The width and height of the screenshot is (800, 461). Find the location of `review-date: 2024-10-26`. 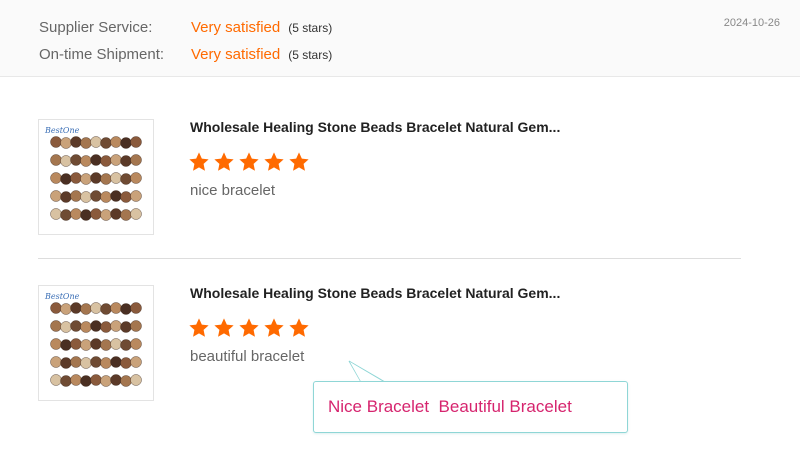

review-date: 2024-10-26 is located at coordinates (751, 23).